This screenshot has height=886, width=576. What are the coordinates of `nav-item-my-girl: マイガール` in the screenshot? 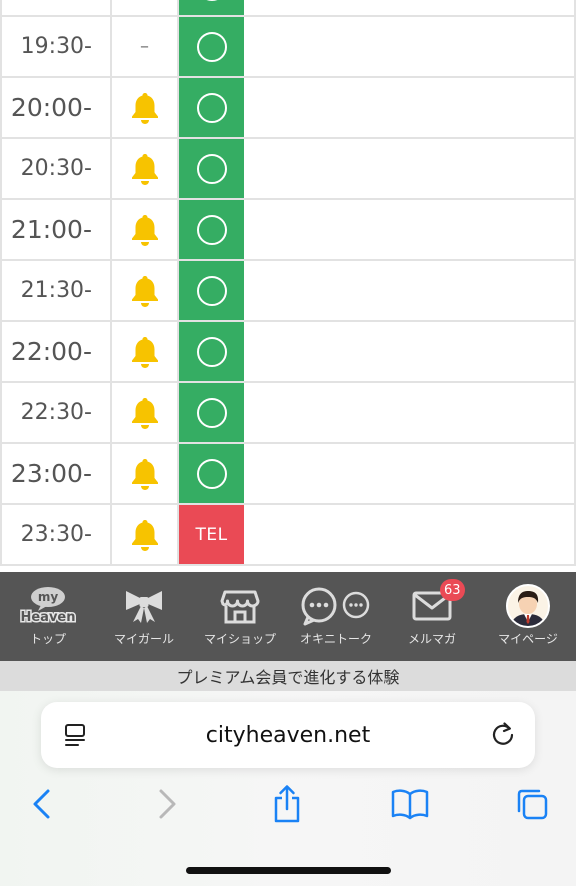 It's located at (144, 616).